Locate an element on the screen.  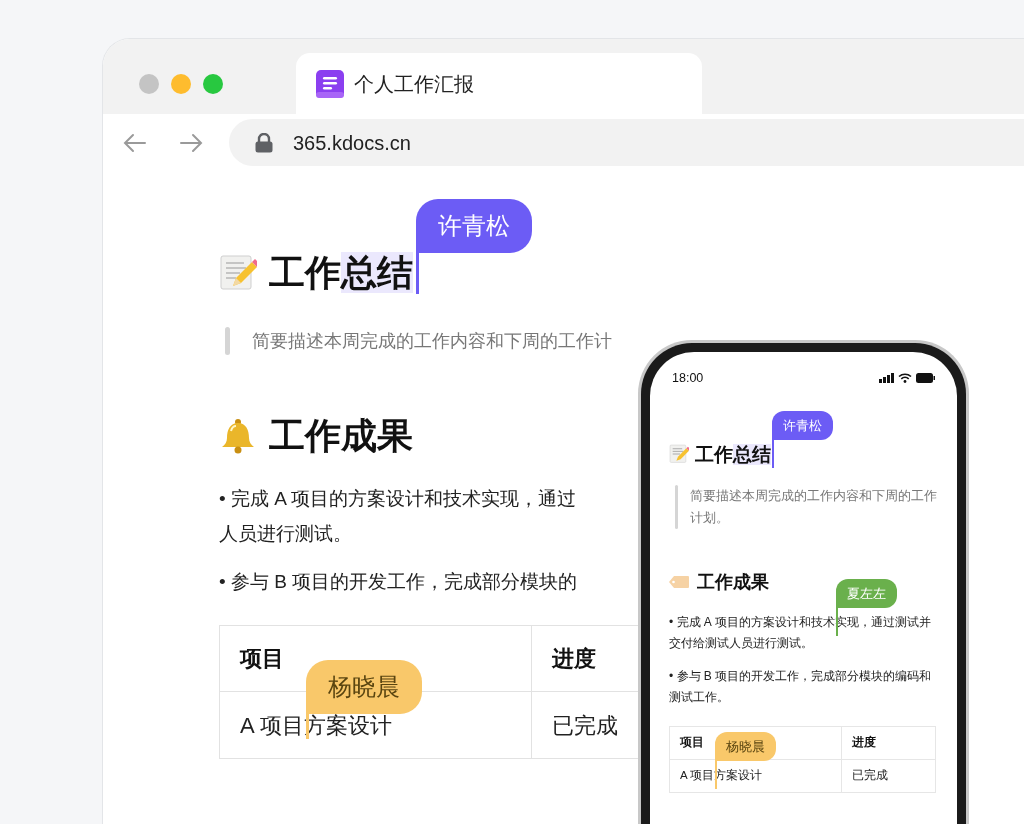
bullet-text: • 完成 A 项目的方案设计和技术实现，通过 is located at coordinates (398, 499).